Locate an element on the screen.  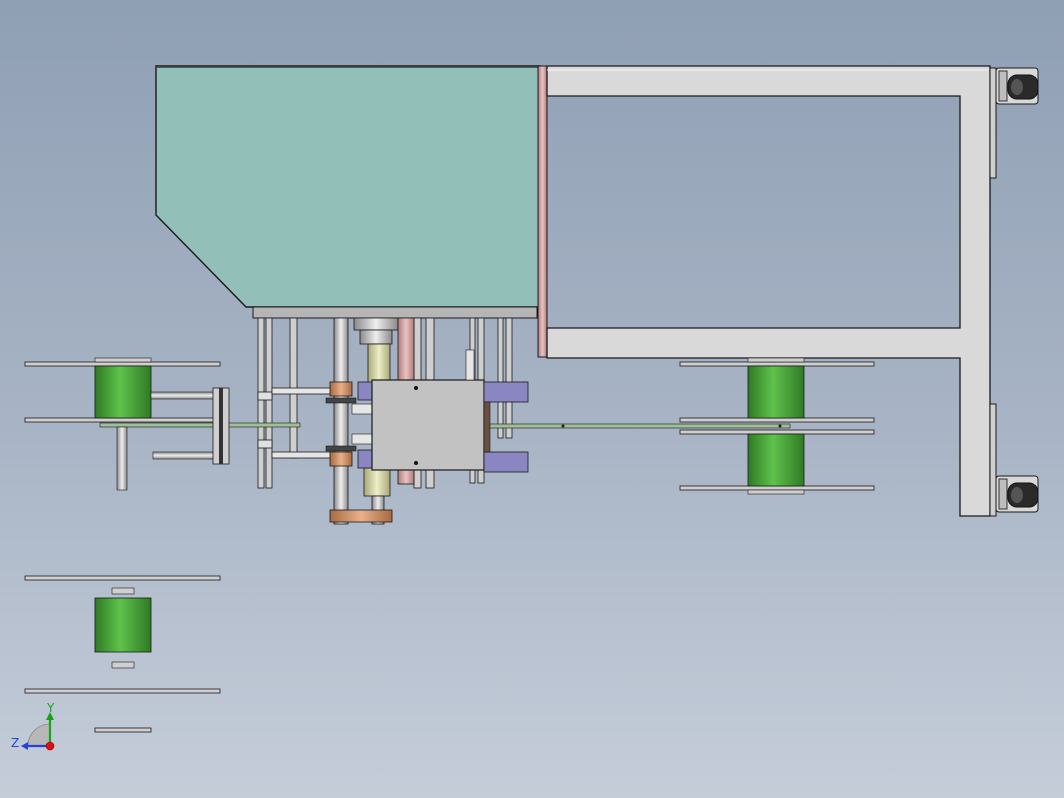
caster-bracket-bottom is located at coordinates (993, 460).